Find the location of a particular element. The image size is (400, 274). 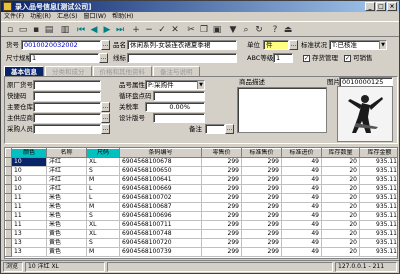

delete-icon: − is located at coordinates (149, 30).